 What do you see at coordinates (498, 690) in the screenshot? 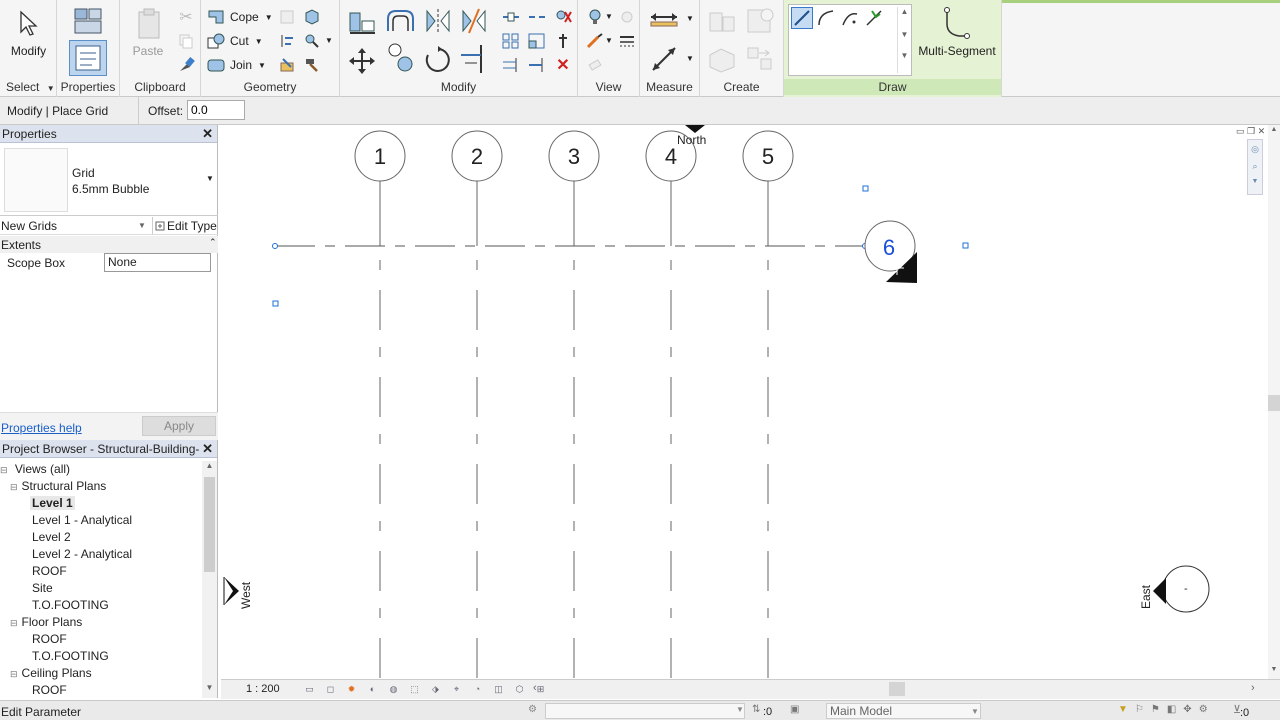
I see `temporary-view-properties-icon: ◫` at bounding box center [498, 690].